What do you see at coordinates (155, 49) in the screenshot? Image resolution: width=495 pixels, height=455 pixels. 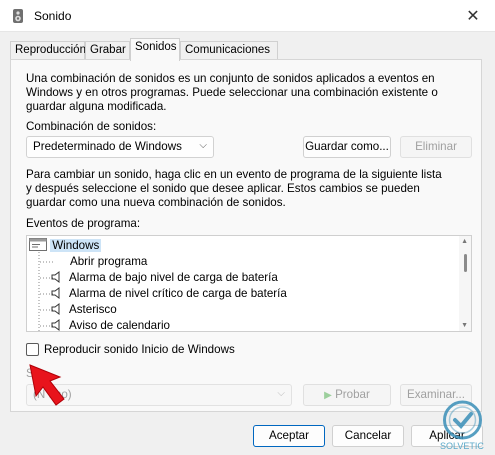 I see `tab-sonidos: Sonidos` at bounding box center [155, 49].